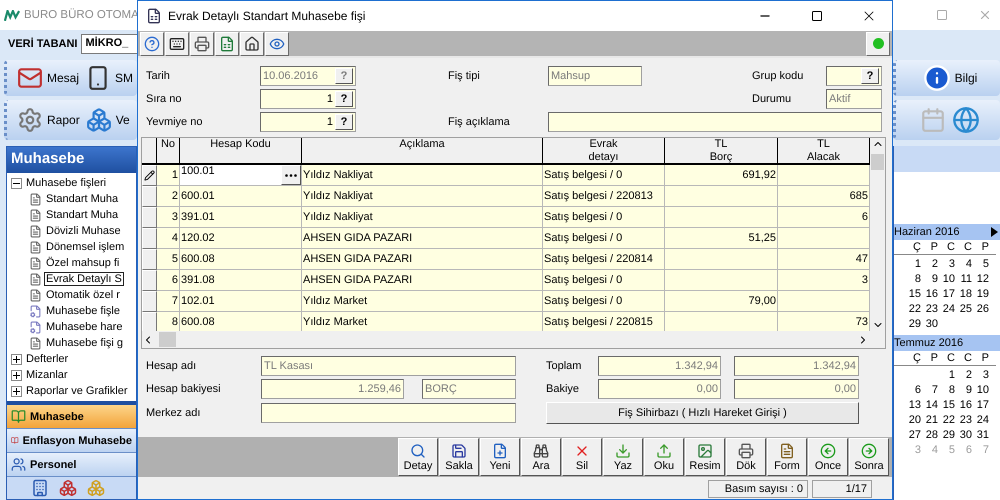  I want to click on calendar-day: 21, so click(929, 420).